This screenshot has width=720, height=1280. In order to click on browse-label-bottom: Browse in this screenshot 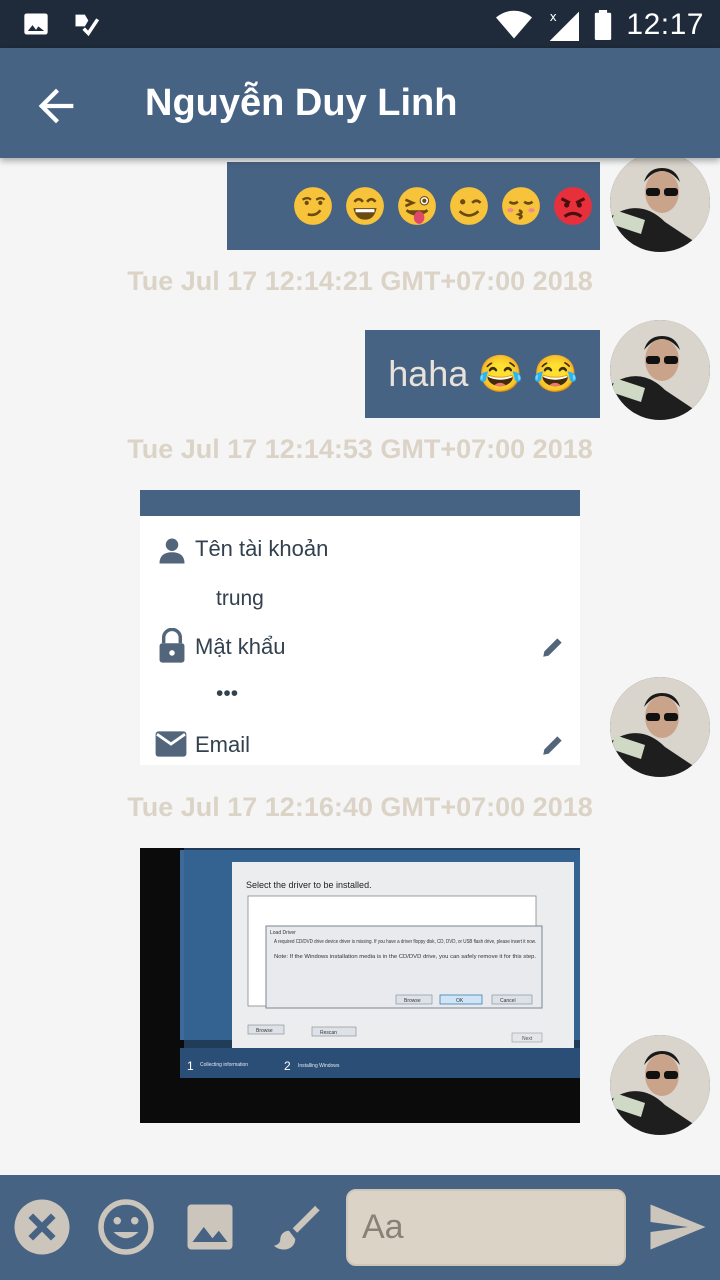, I will do `click(264, 1031)`.